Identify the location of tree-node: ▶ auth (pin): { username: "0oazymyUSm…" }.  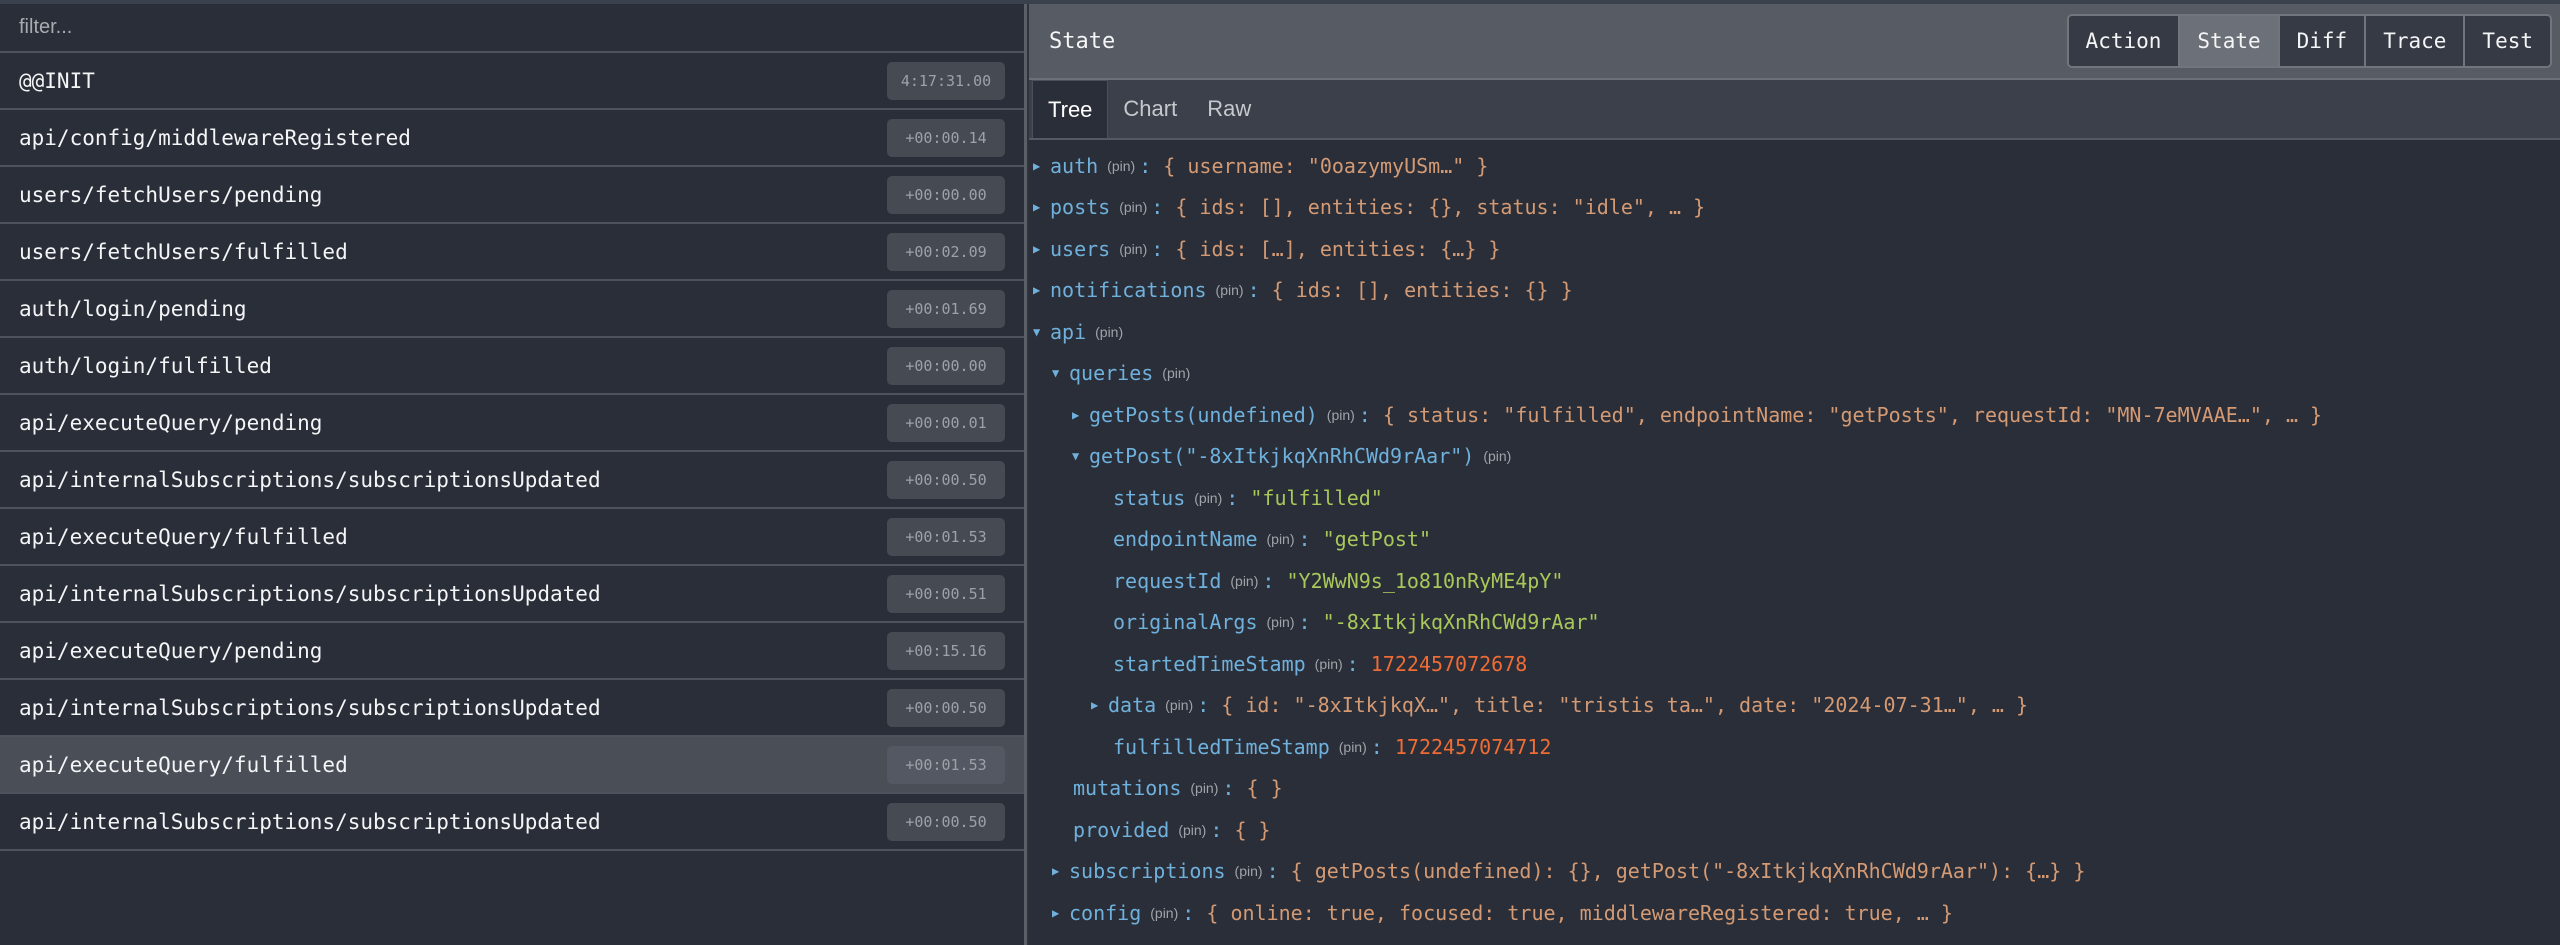
(1794, 166).